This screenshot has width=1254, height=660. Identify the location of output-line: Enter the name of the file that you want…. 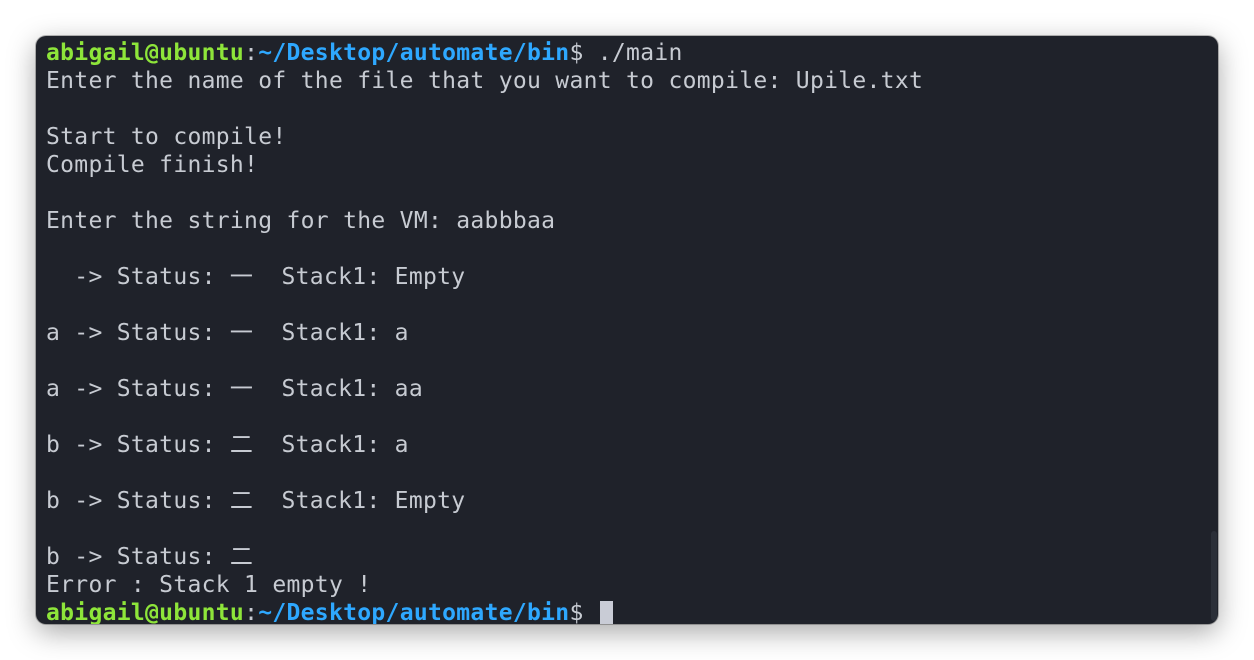
(485, 81).